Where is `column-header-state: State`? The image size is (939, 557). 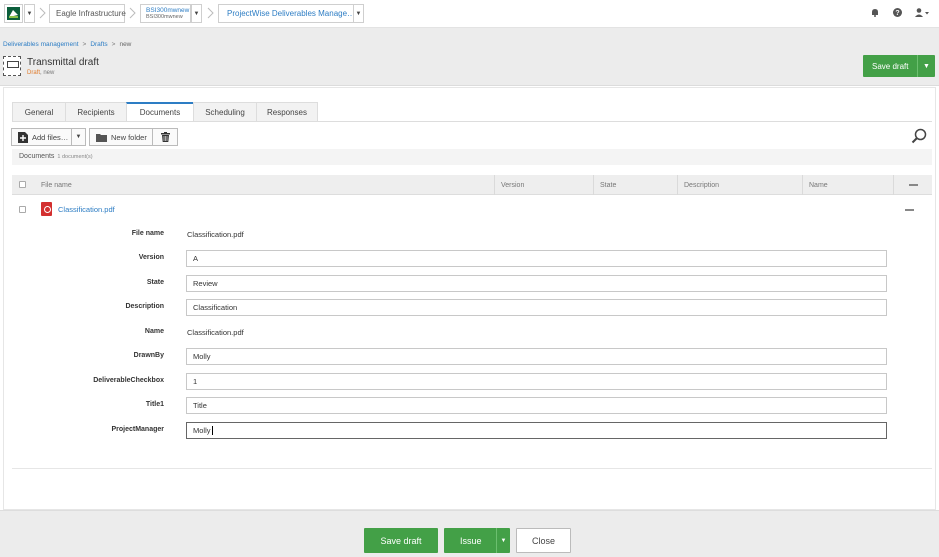 column-header-state: State is located at coordinates (635, 185).